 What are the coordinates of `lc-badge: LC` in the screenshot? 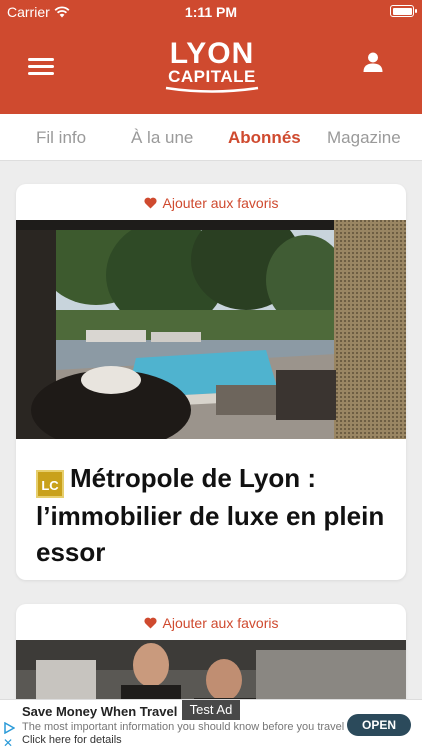 It's located at (50, 484).